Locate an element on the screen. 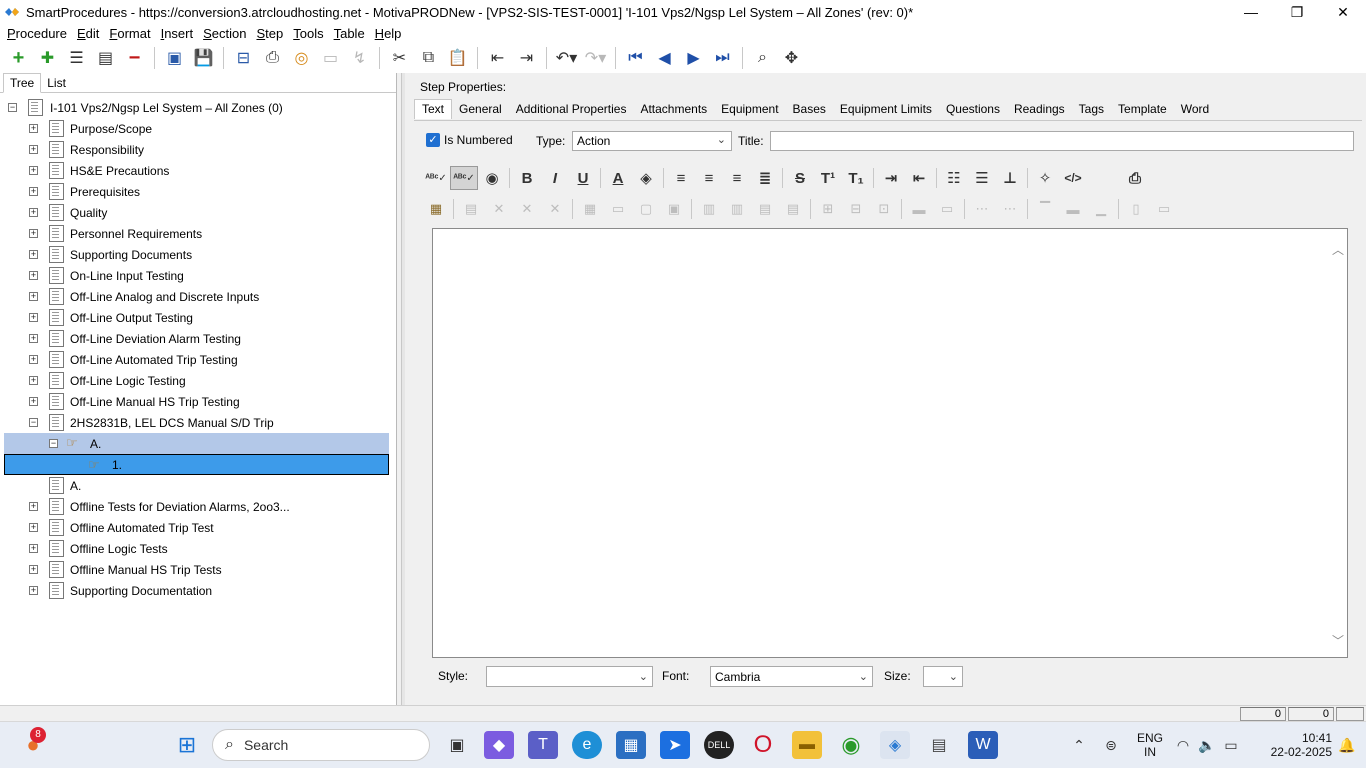  chrome-icon: ◉ is located at coordinates (851, 745).